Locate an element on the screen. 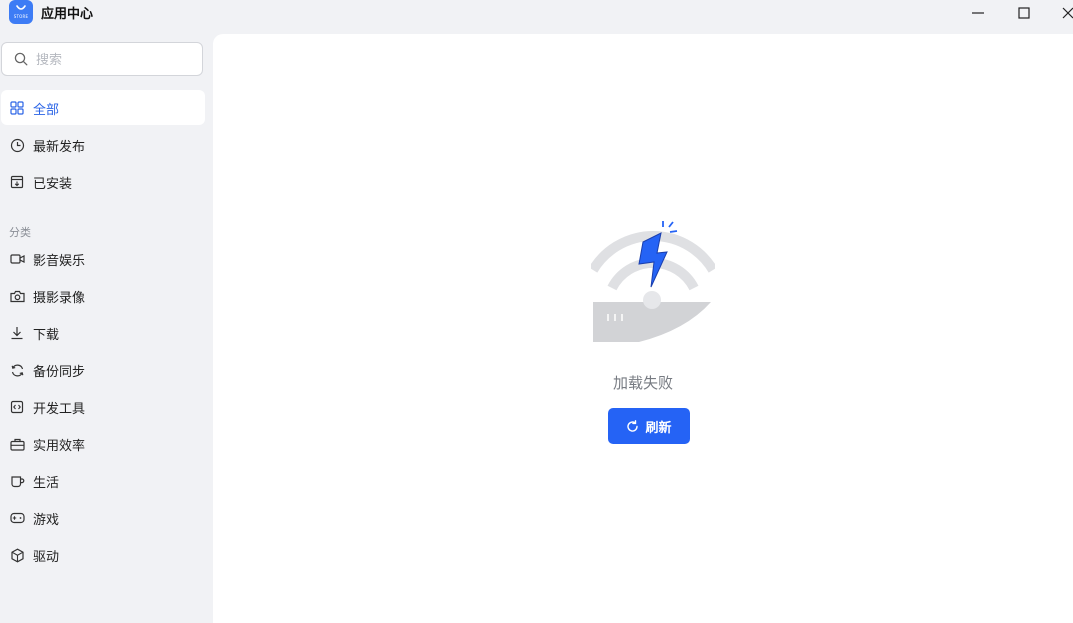 The image size is (1073, 623). sidebar-item-all: 全部 is located at coordinates (103, 107).